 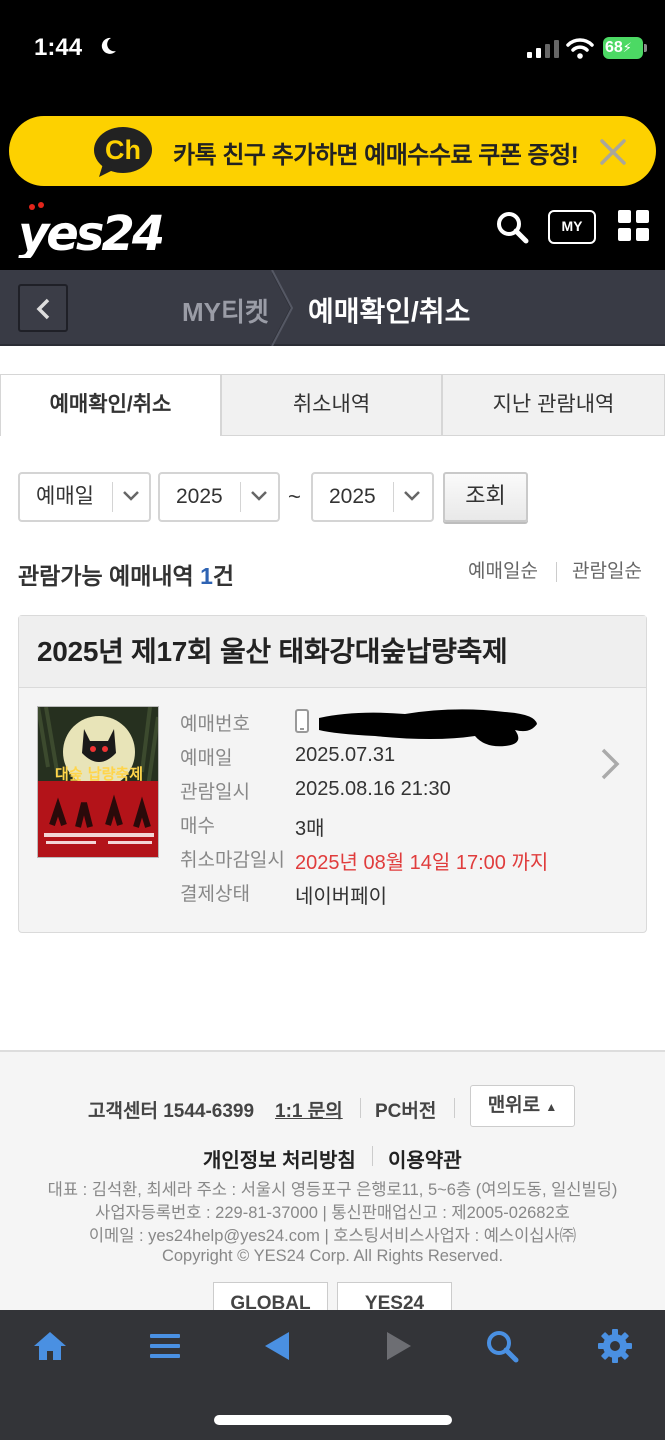 I want to click on kakao-banner: Ch 카톡 친구 추가하면 예매수수료 쿠폰 증정!, so click(x=332, y=151).